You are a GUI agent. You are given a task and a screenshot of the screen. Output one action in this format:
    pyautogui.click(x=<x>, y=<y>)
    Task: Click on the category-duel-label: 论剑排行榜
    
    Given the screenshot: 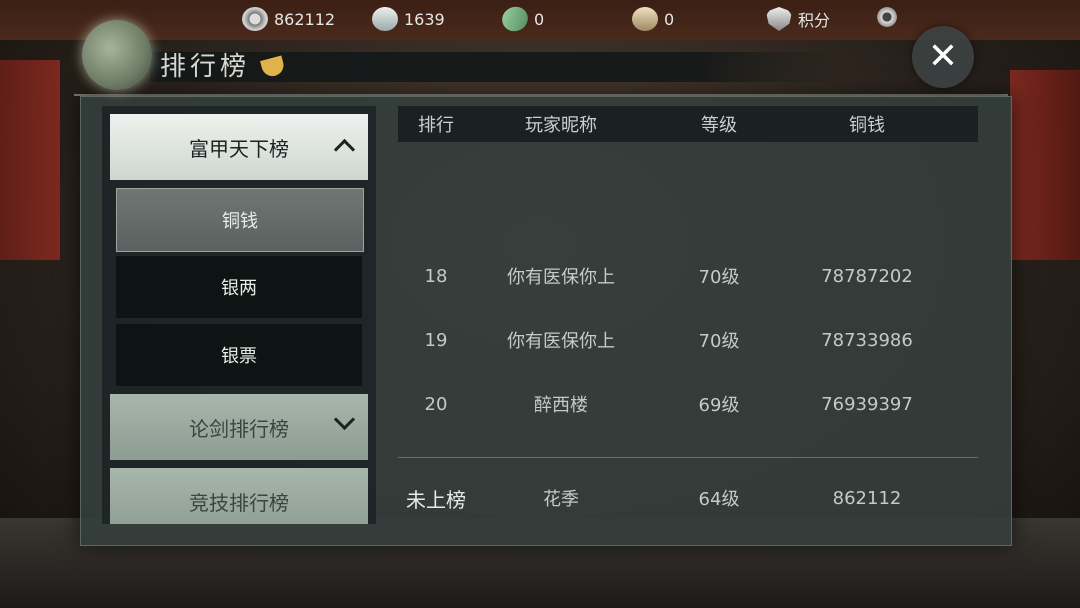 What is the action you would take?
    pyautogui.click(x=239, y=428)
    